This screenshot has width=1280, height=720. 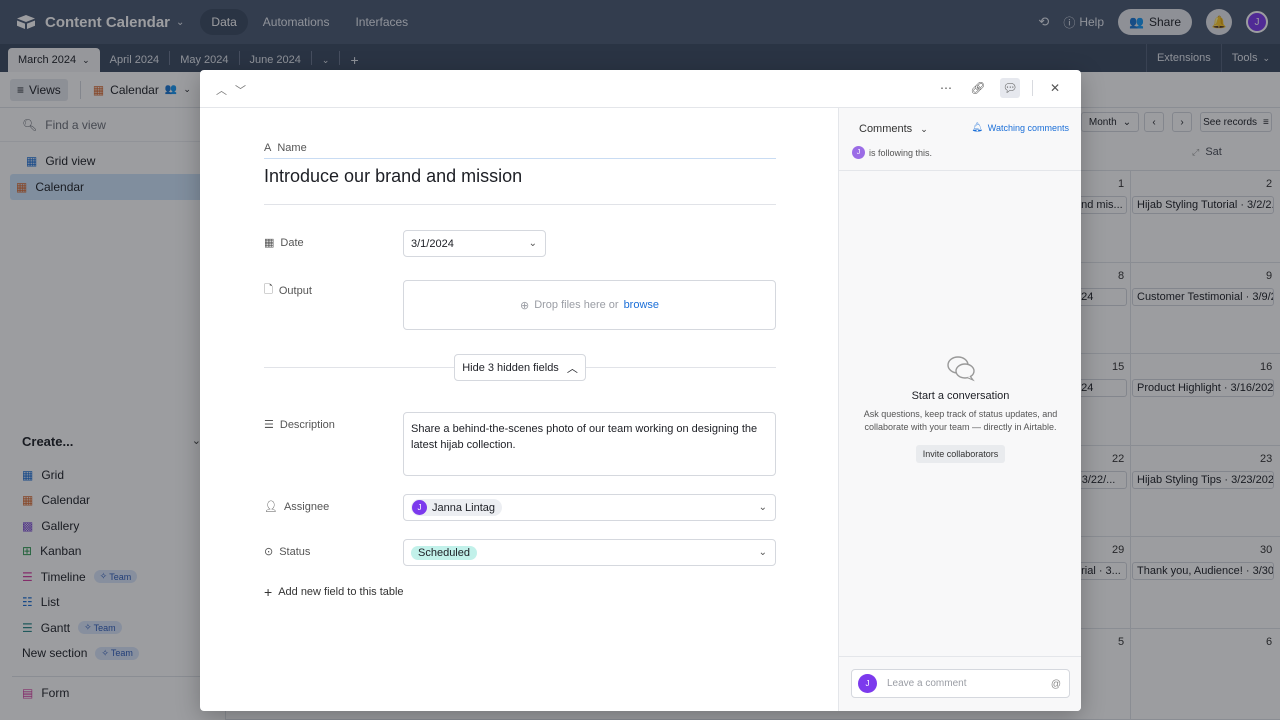 I want to click on empty-title: Start a conversation, so click(x=960, y=396).